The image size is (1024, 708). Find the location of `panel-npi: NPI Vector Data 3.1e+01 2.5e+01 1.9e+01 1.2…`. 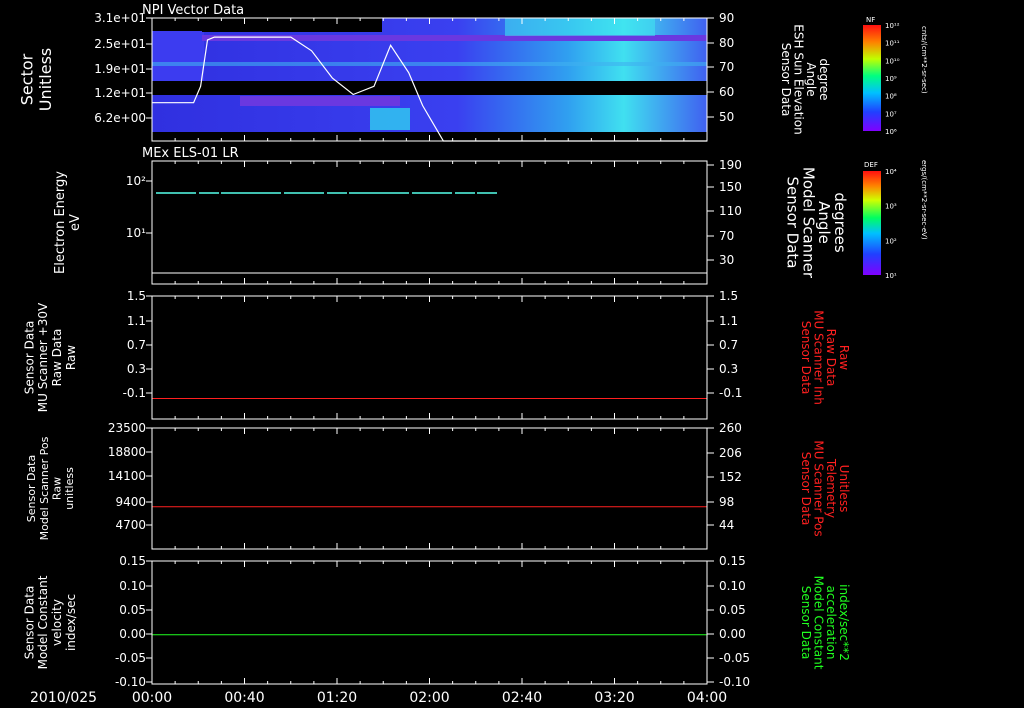

panel-npi: NPI Vector Data 3.1e+01 2.5e+01 1.9e+01 1.2… is located at coordinates (414, 72).